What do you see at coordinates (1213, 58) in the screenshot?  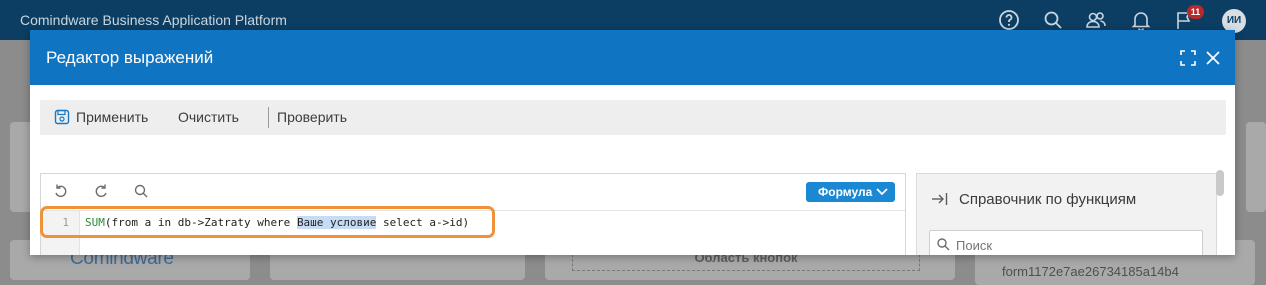 I see `close-icon` at bounding box center [1213, 58].